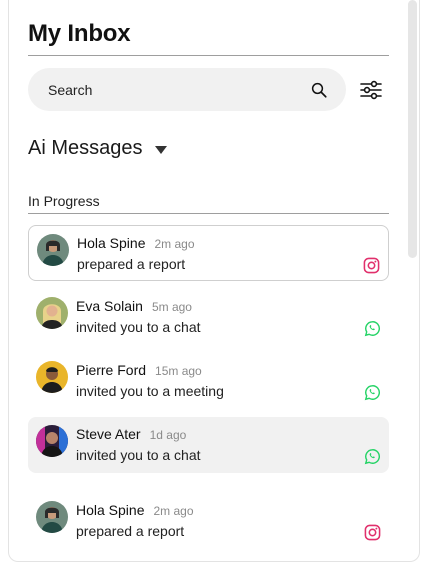  What do you see at coordinates (208, 213) in the screenshot?
I see `group-divider` at bounding box center [208, 213].